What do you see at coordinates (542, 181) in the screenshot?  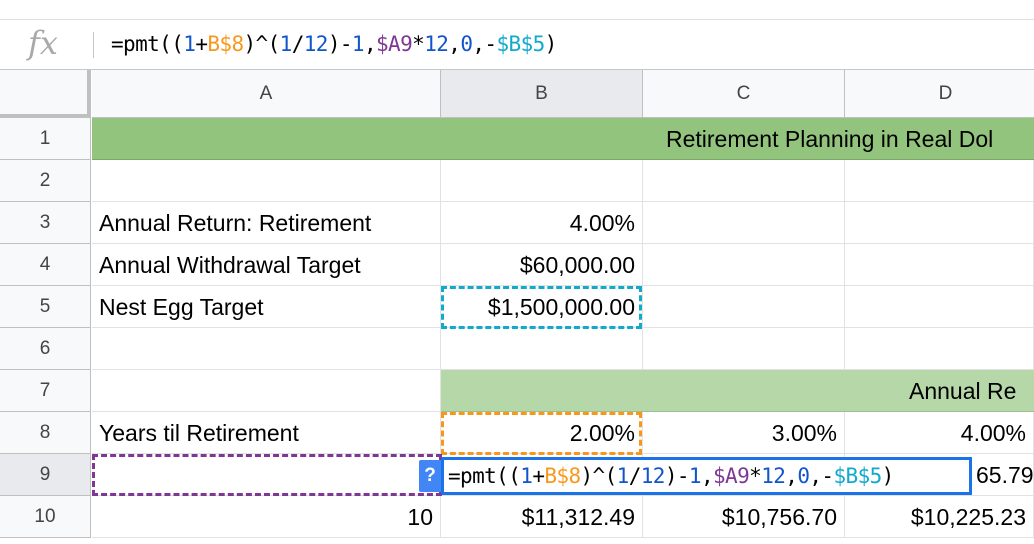 I see `cell-b2` at bounding box center [542, 181].